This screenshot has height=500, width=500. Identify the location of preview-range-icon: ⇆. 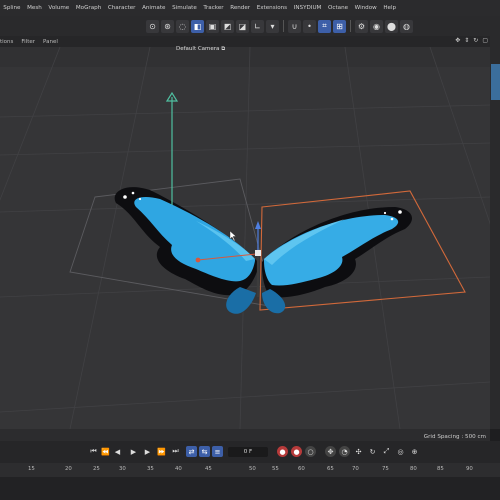
(204, 451).